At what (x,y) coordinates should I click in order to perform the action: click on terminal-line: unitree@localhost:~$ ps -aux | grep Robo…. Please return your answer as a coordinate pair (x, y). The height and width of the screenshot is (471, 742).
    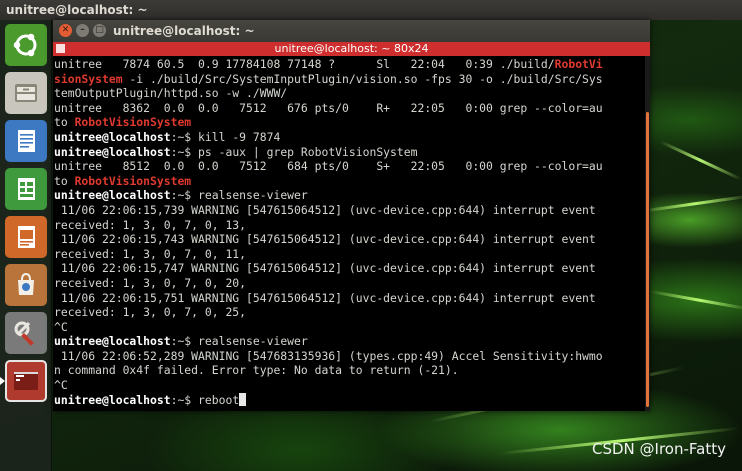
    Looking at the image, I should click on (349, 152).